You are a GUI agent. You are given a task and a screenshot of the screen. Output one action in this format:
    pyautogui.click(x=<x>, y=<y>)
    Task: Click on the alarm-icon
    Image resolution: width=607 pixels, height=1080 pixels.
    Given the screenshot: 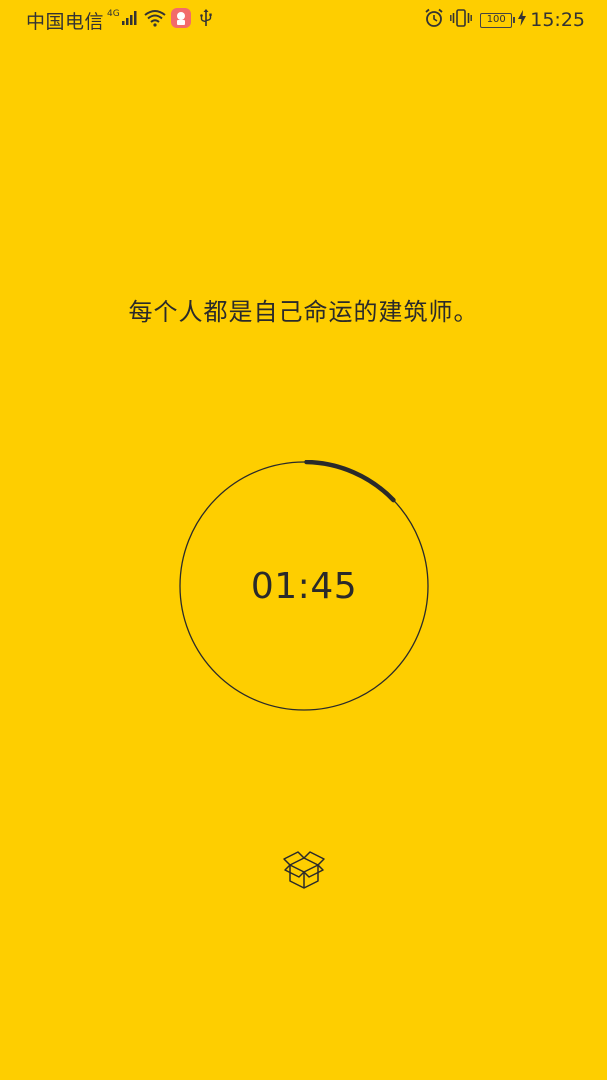 What is the action you would take?
    pyautogui.click(x=434, y=20)
    